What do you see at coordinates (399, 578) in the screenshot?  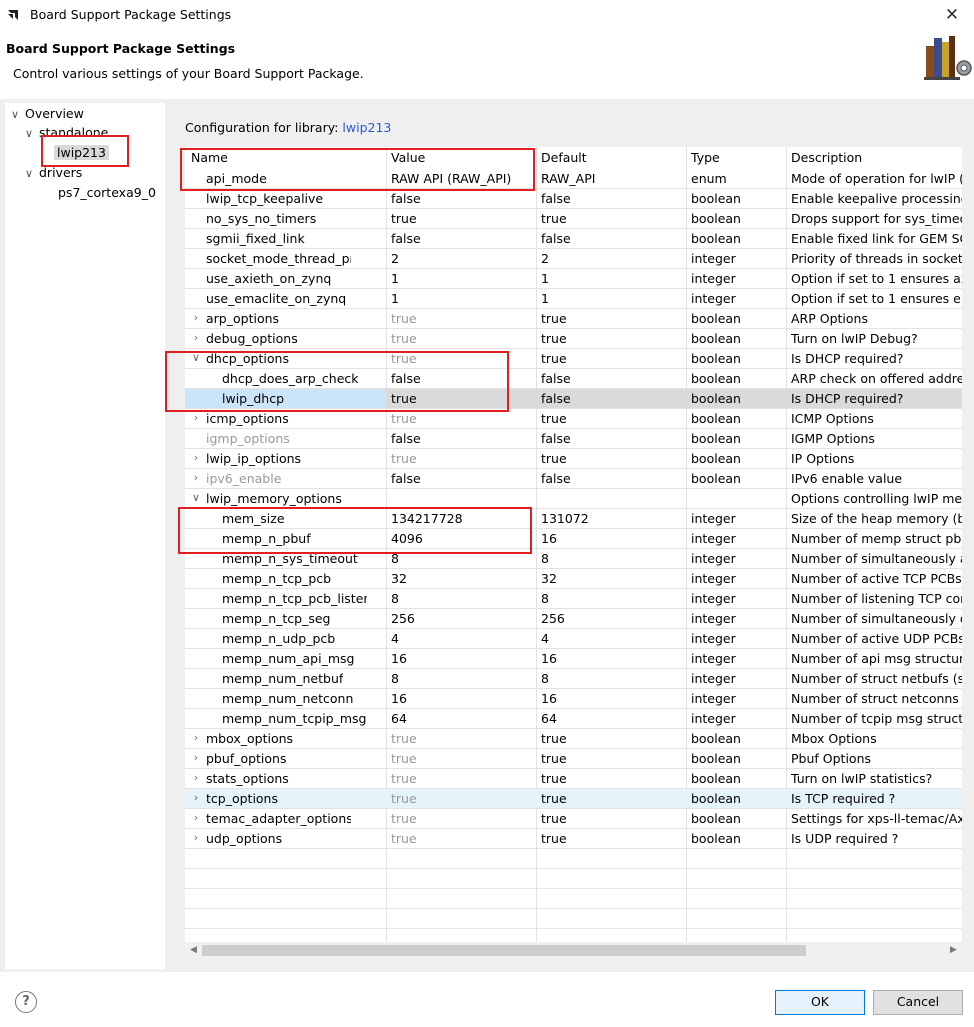 I see `cell-value: 32` at bounding box center [399, 578].